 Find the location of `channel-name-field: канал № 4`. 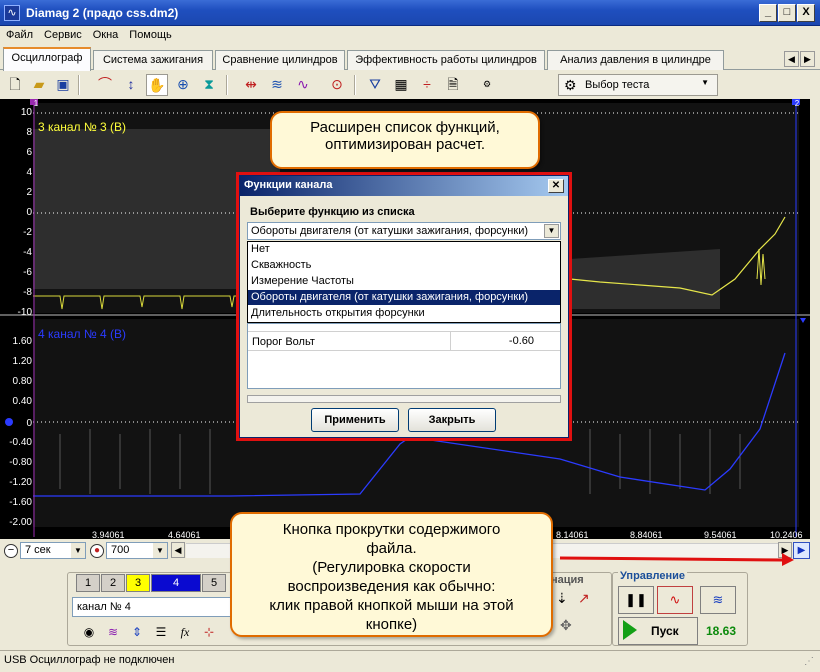

channel-name-field: канал № 4 is located at coordinates (152, 607).